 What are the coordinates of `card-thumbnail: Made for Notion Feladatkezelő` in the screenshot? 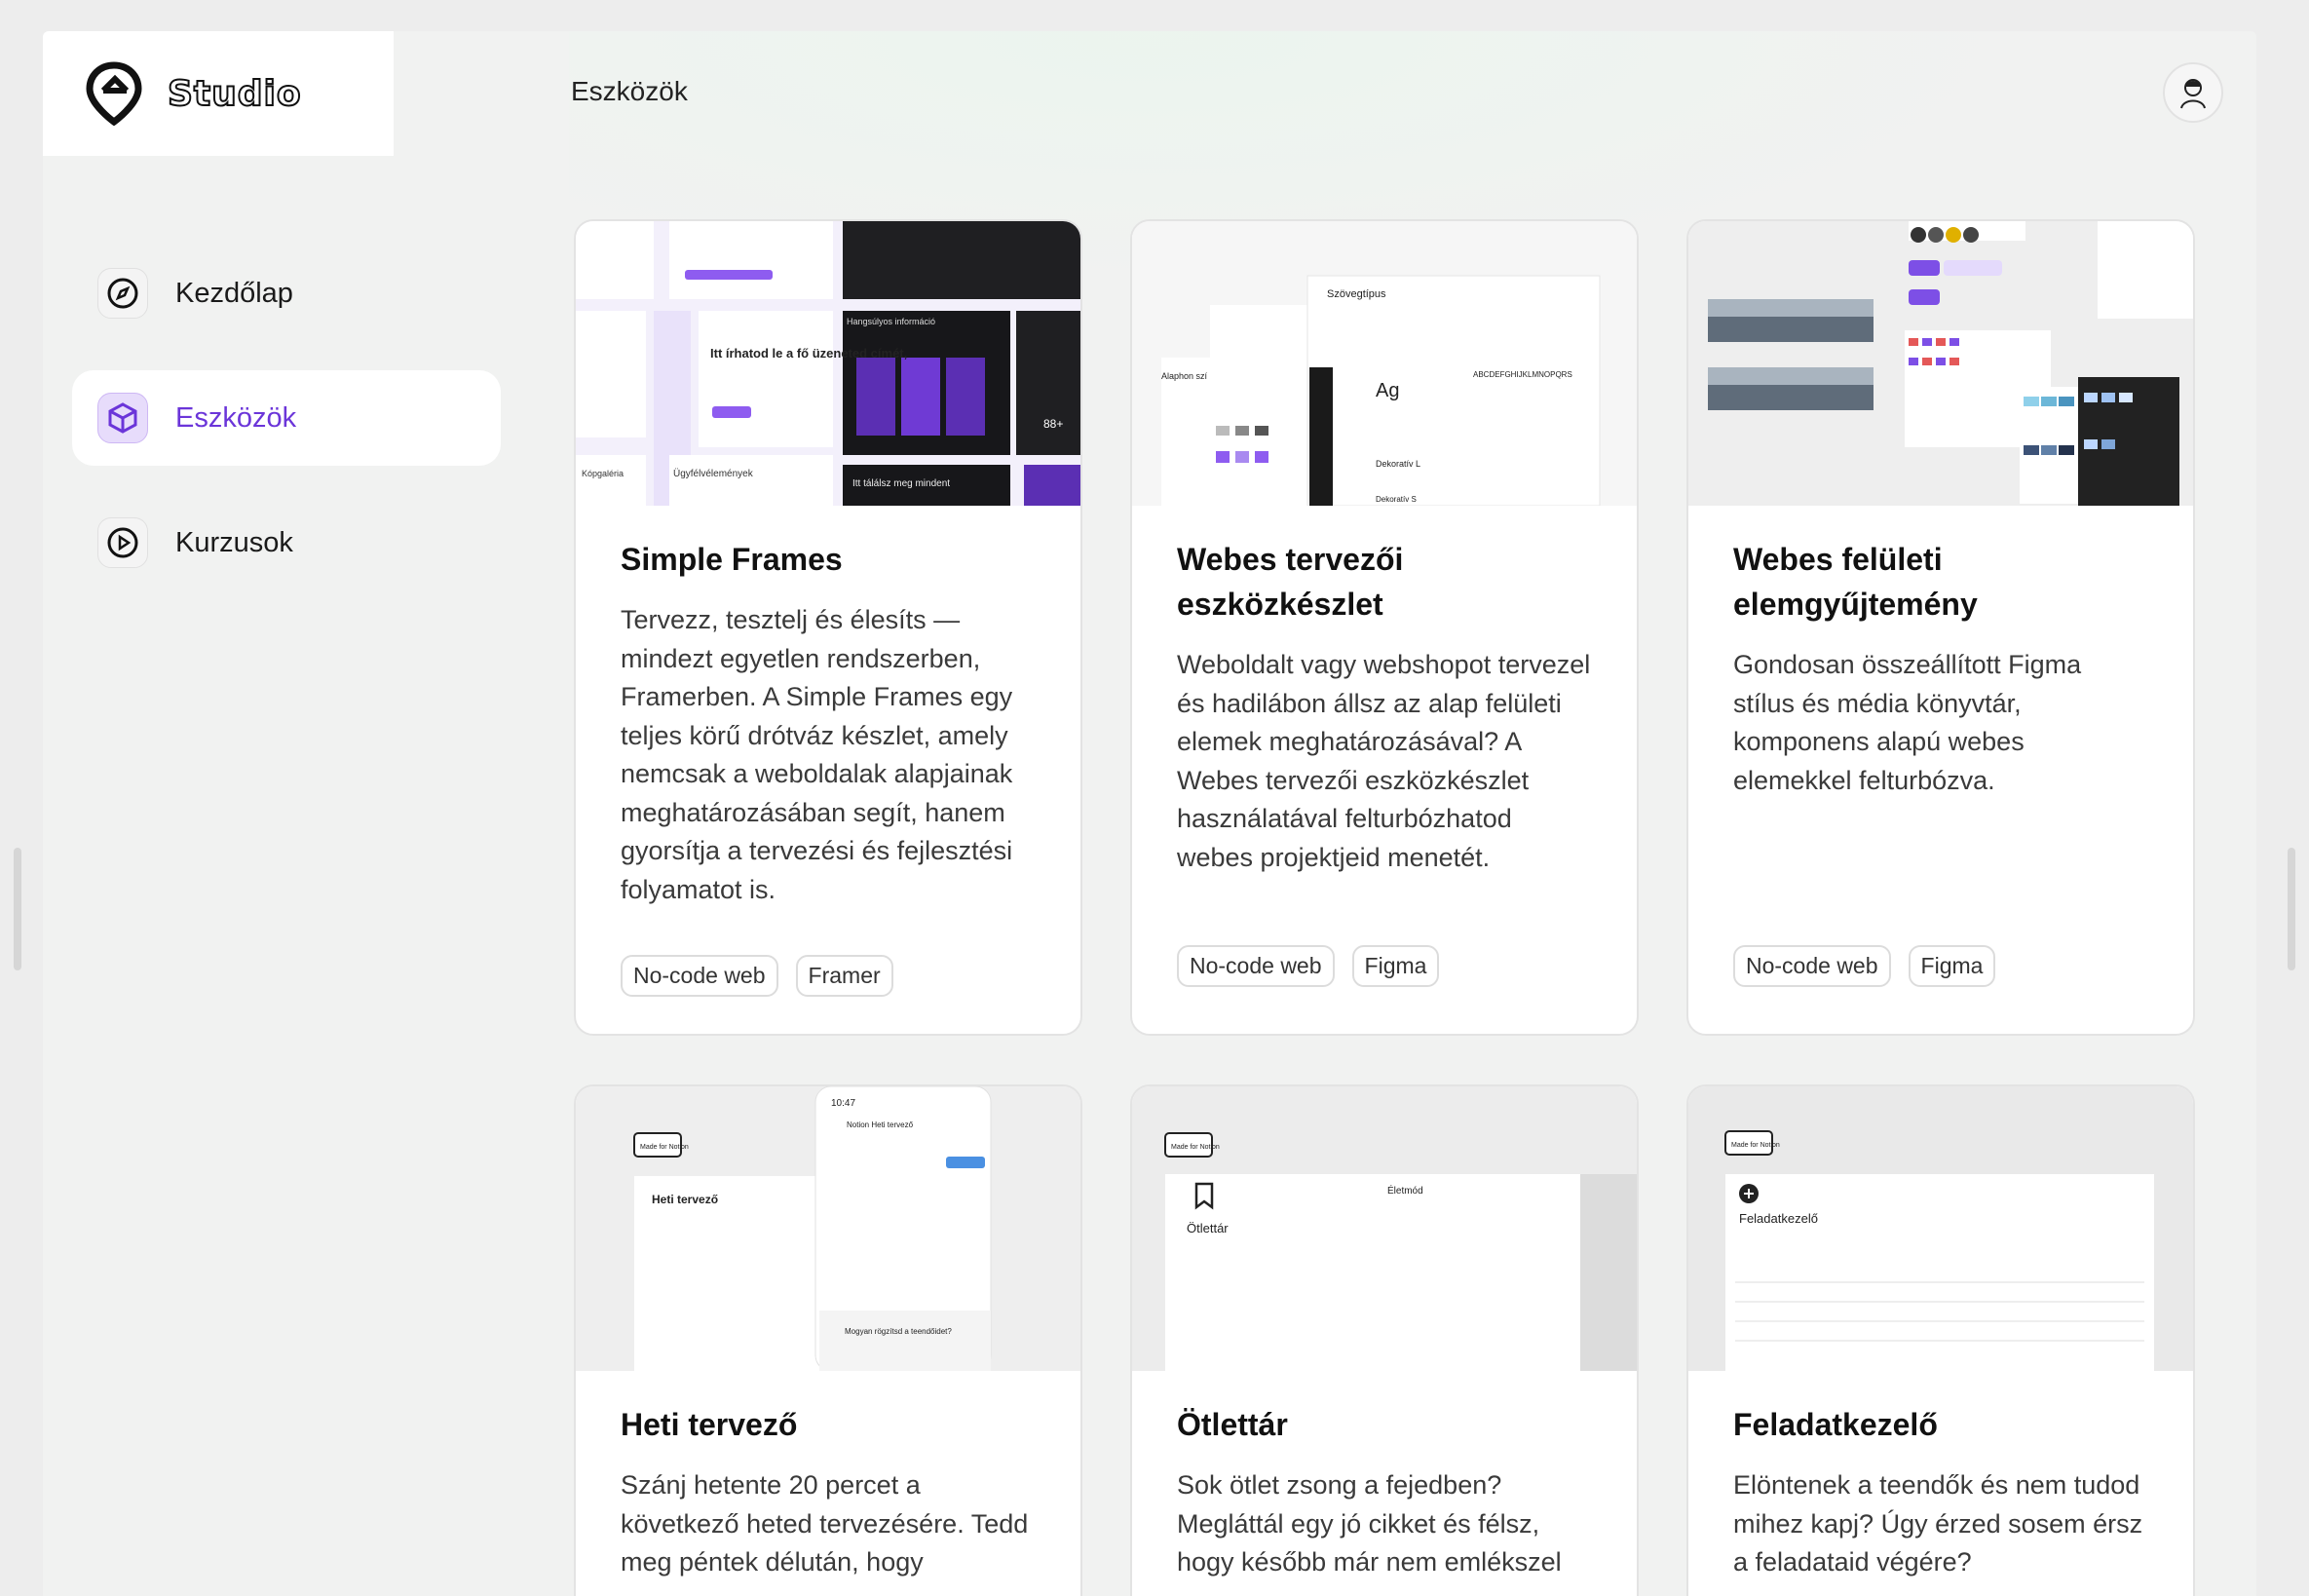 It's located at (1941, 1228).